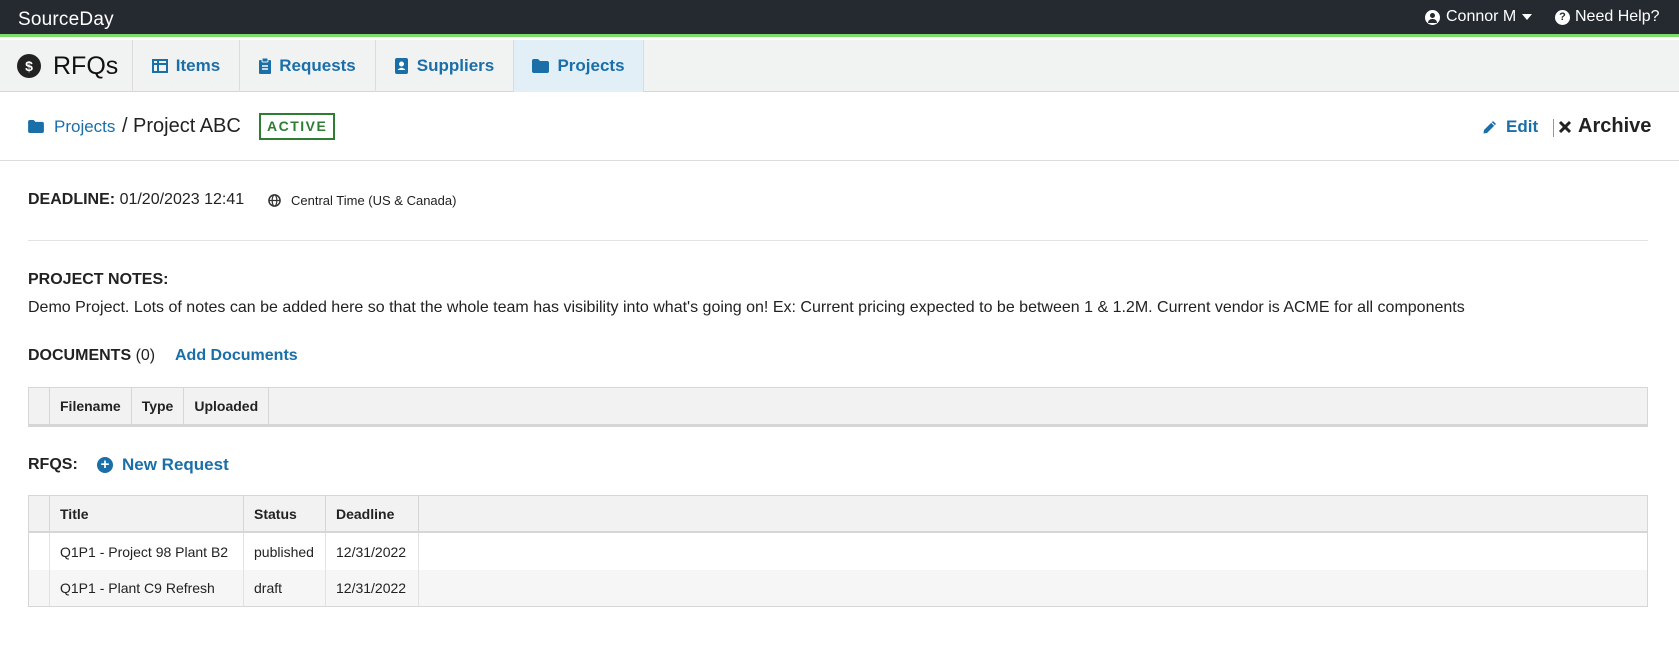 The image size is (1679, 655). What do you see at coordinates (374, 200) in the screenshot?
I see `timezone-label: Central Time (US & Canada)` at bounding box center [374, 200].